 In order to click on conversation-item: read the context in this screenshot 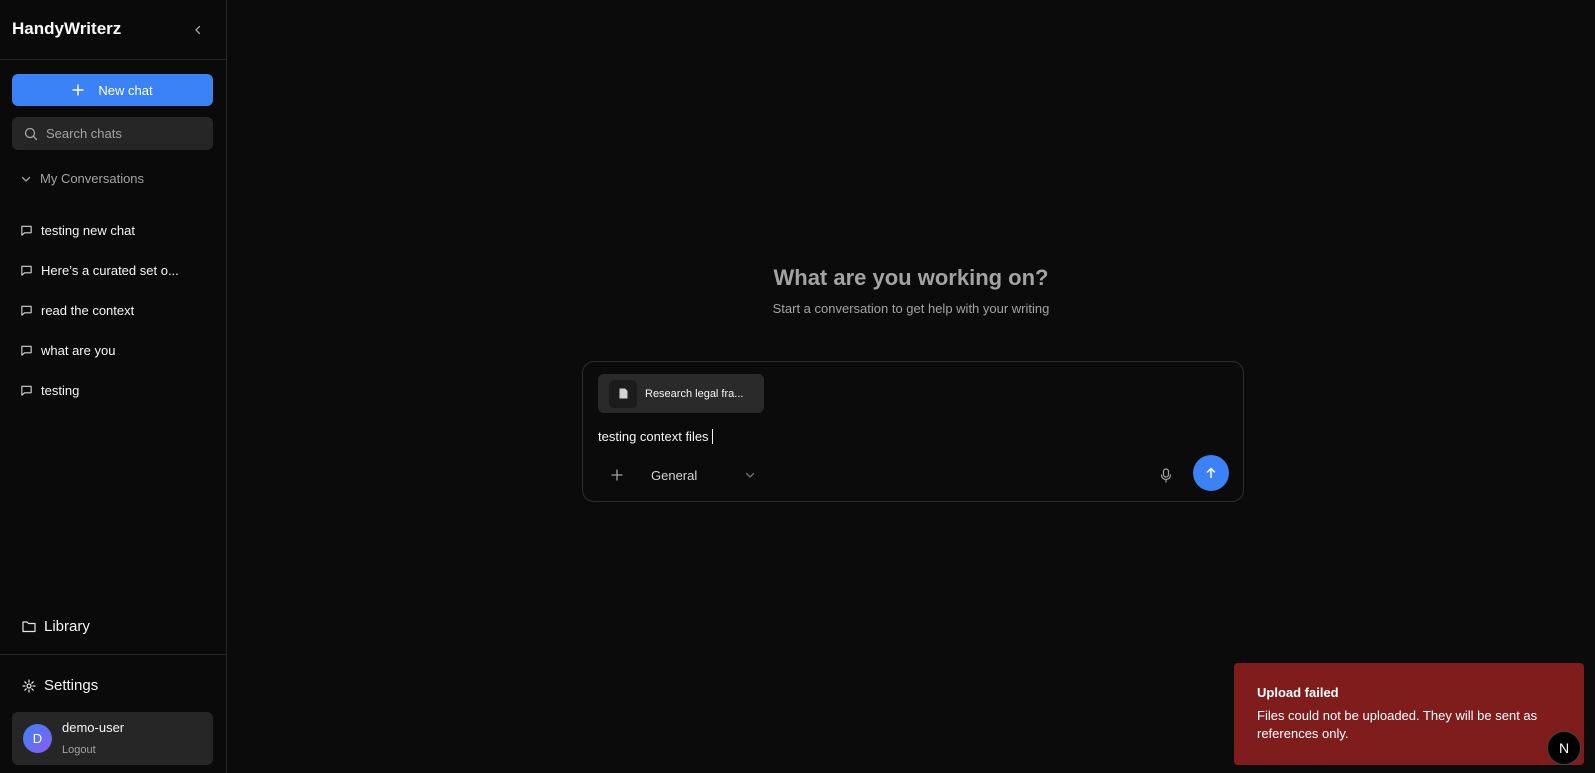, I will do `click(117, 310)`.